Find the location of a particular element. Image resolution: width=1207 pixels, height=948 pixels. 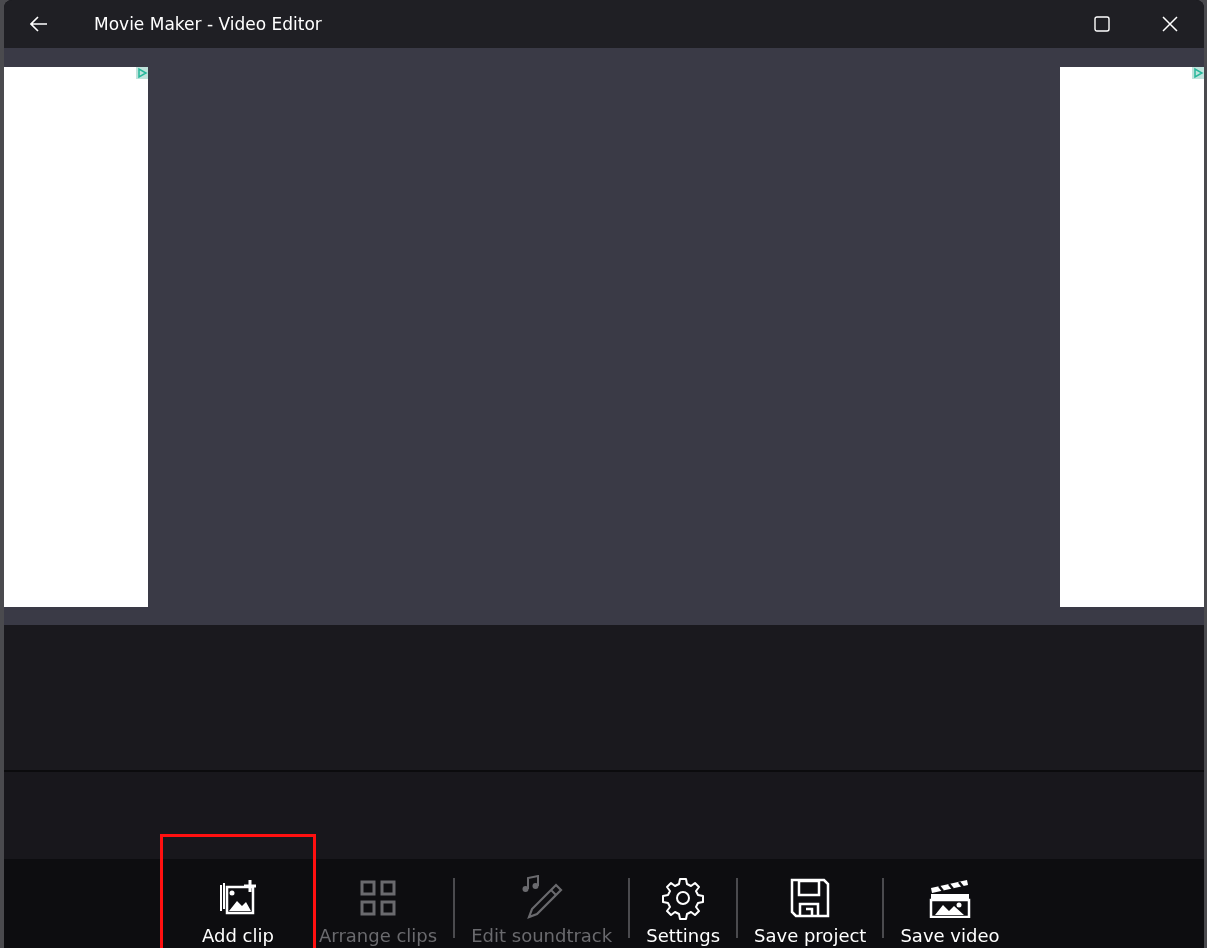

toolbar-button: Save project is located at coordinates (810, 904).